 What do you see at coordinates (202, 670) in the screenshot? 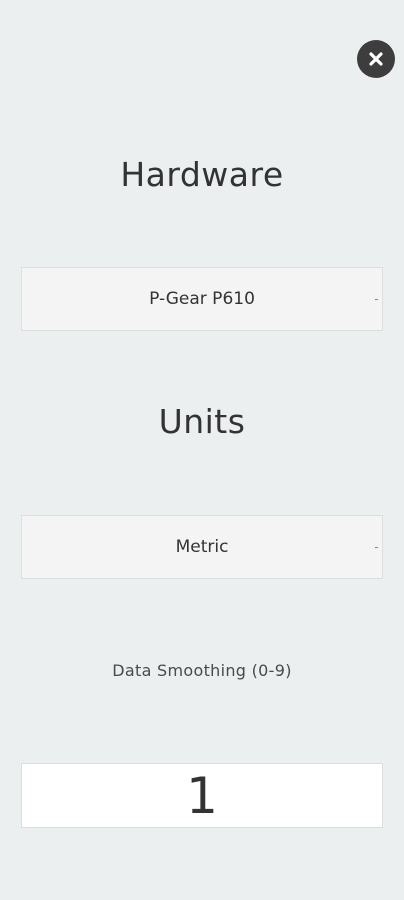
I see `data-smoothing-label: Data Smoothing (0-9)` at bounding box center [202, 670].